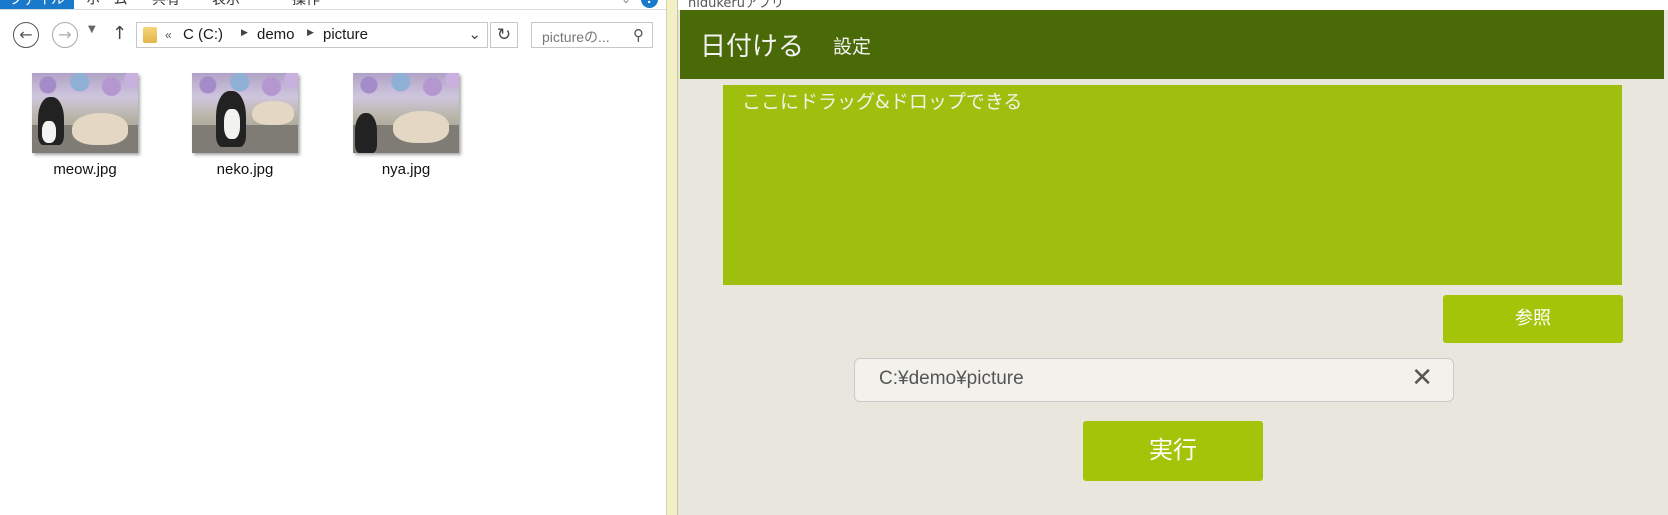 This screenshot has width=1668, height=515. Describe the element at coordinates (166, 4) in the screenshot. I see `tab-share: 共有` at that location.